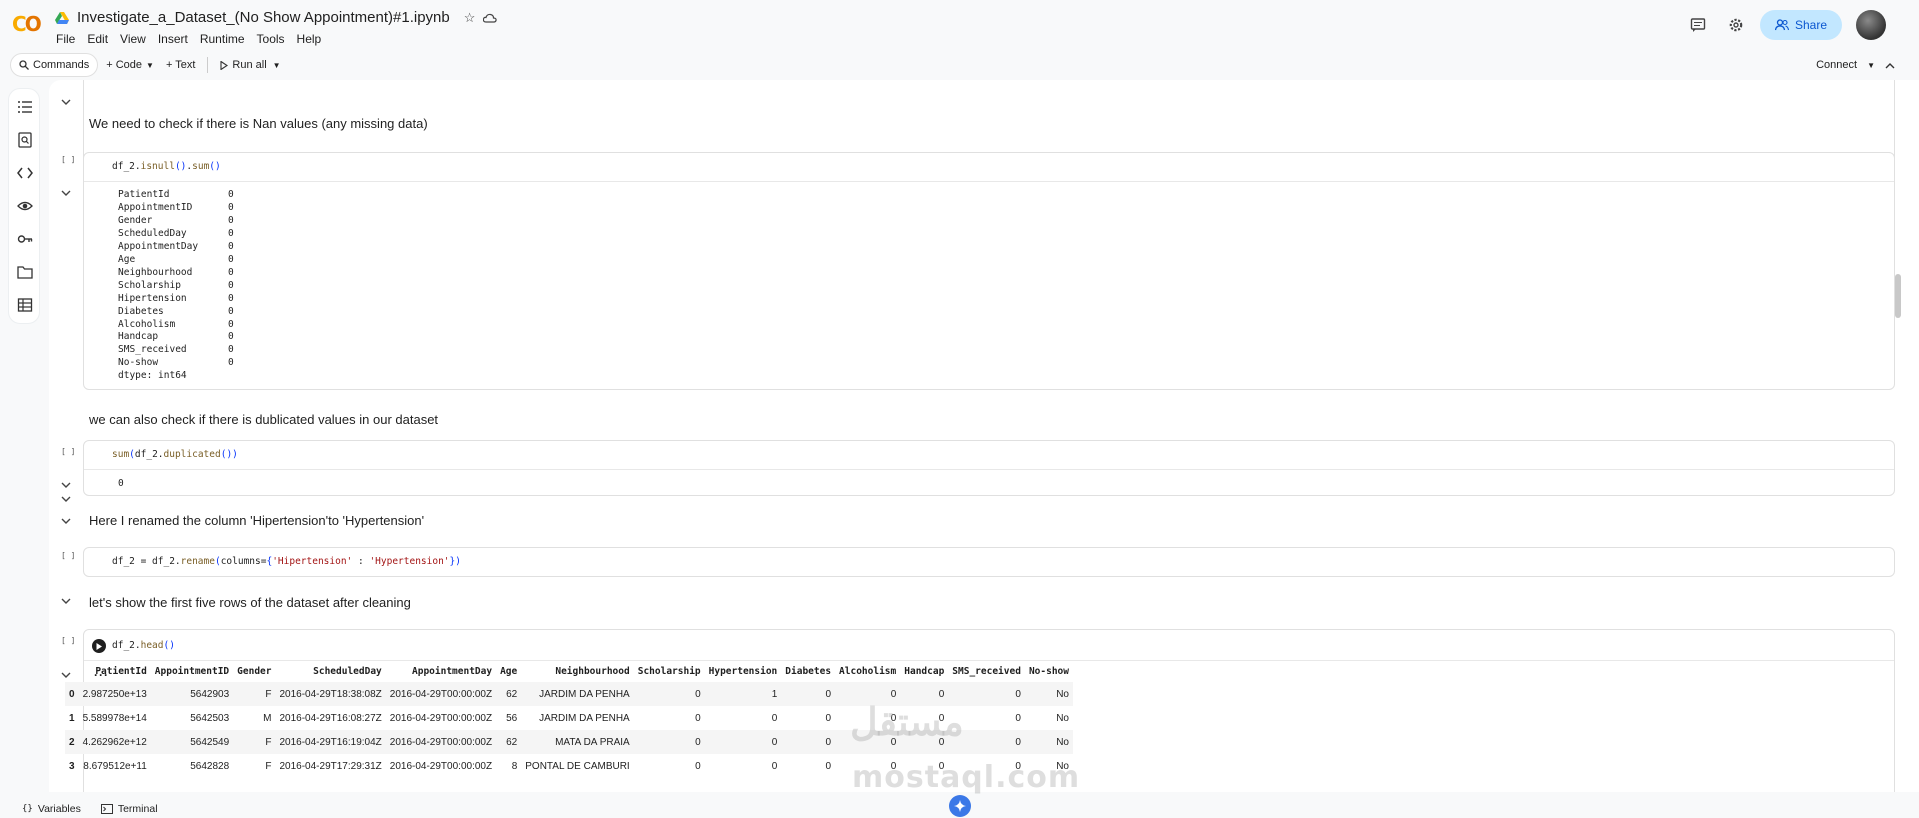 Image resolution: width=1919 pixels, height=818 pixels. What do you see at coordinates (138, 337) in the screenshot?
I see `output-key: Handcap` at bounding box center [138, 337].